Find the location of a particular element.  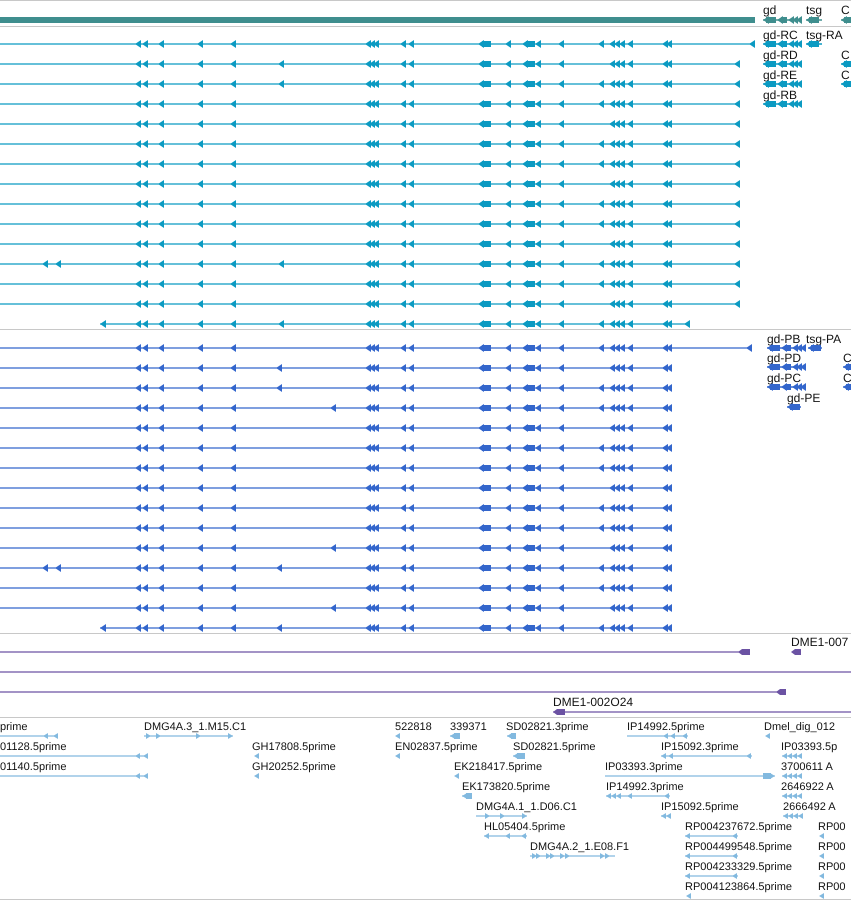

feature-label: RP004499548.5prime is located at coordinates (738, 847).